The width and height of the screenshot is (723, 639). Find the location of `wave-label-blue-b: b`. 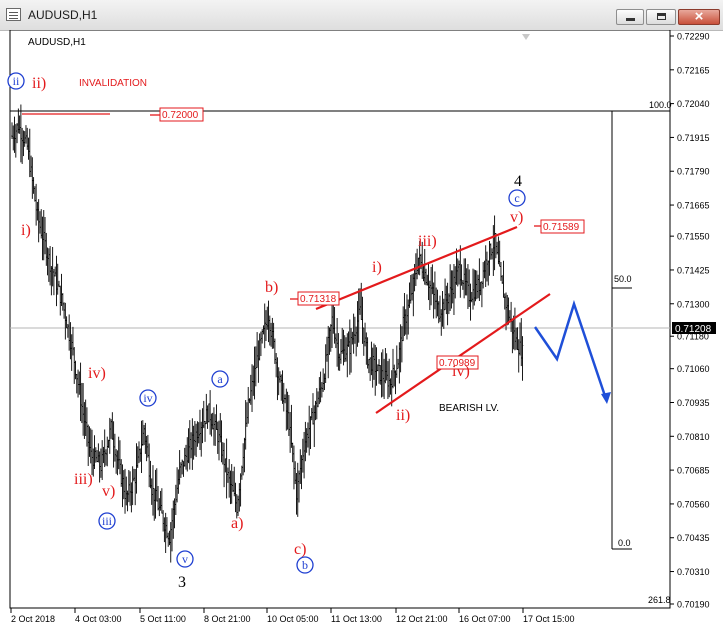

wave-label-blue-b: b is located at coordinates (305, 565).